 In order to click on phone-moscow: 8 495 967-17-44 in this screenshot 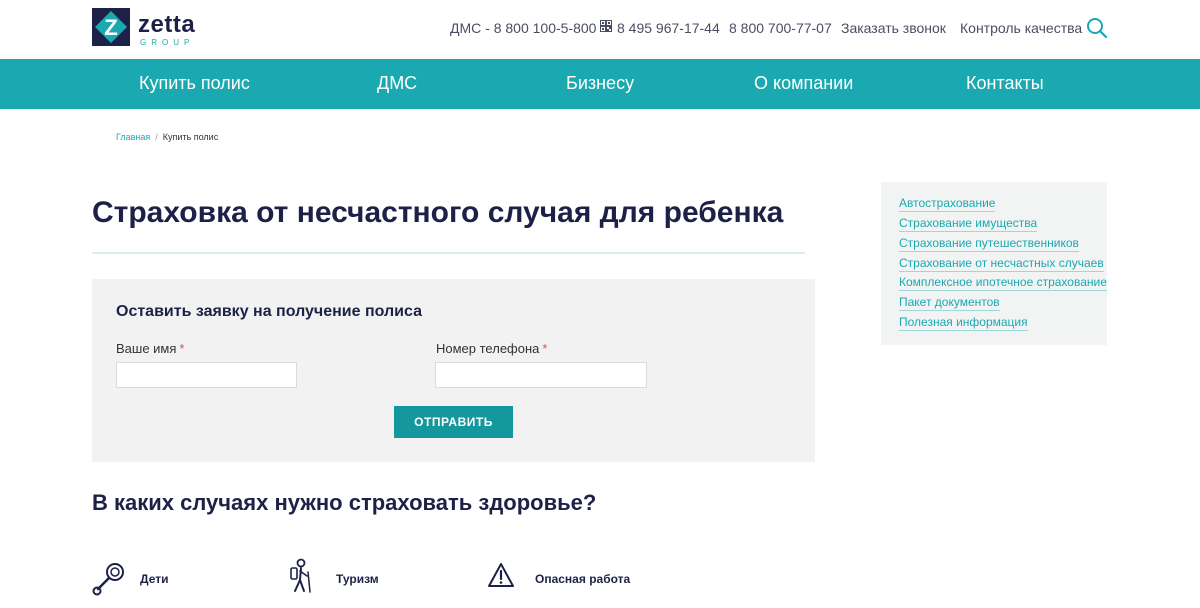, I will do `click(668, 28)`.